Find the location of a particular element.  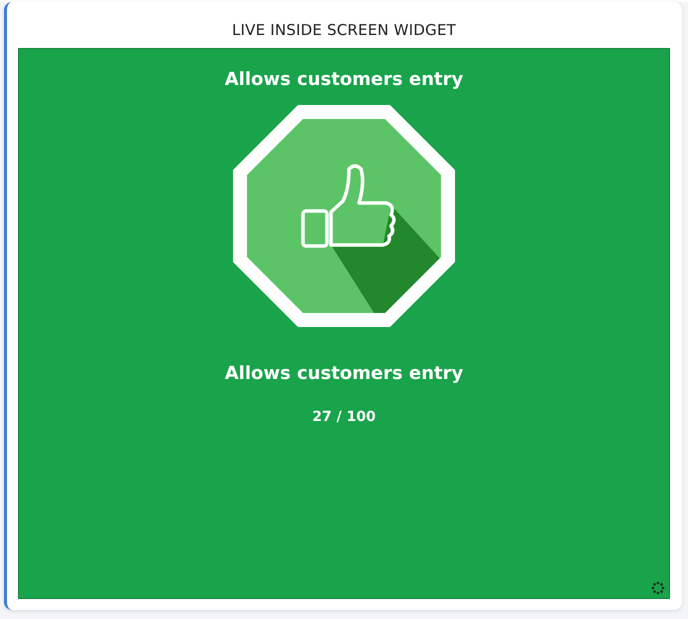

loading-spinner-icon is located at coordinates (658, 588).